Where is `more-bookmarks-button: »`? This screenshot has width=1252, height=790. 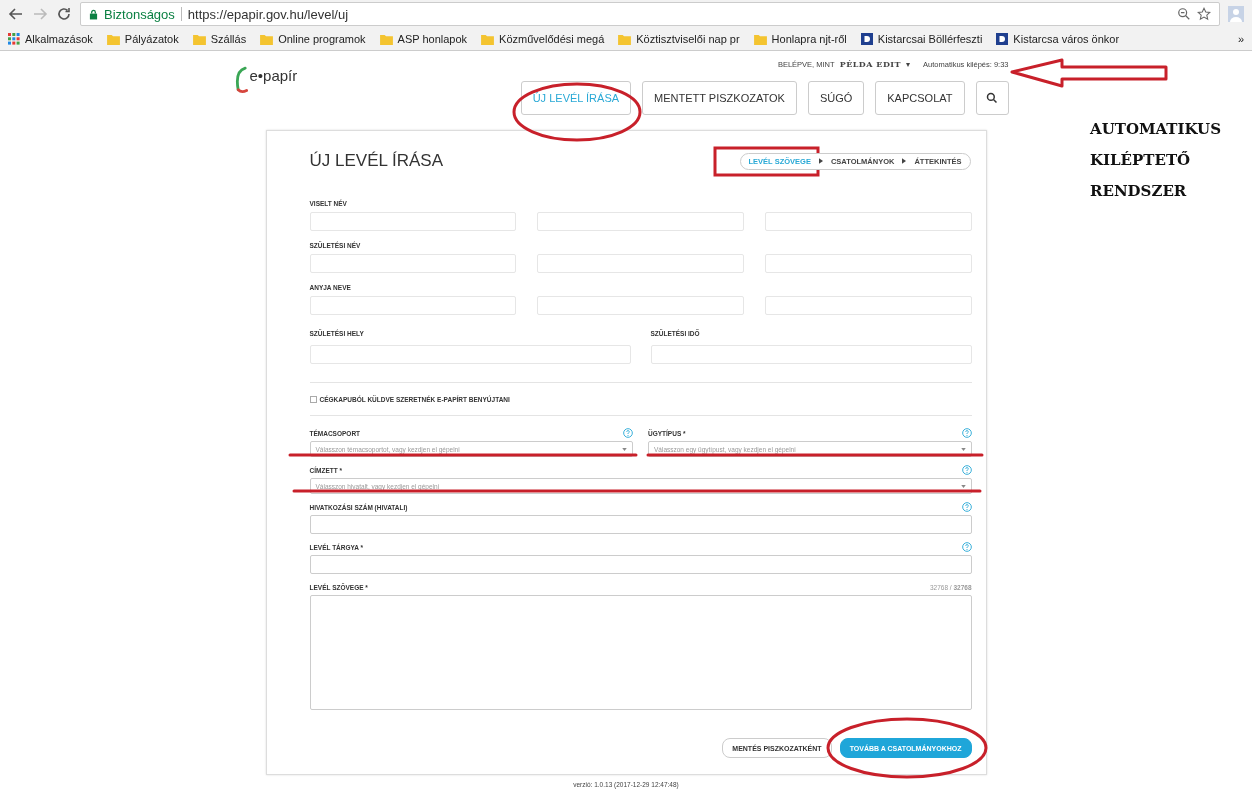 more-bookmarks-button: » is located at coordinates (1240, 39).